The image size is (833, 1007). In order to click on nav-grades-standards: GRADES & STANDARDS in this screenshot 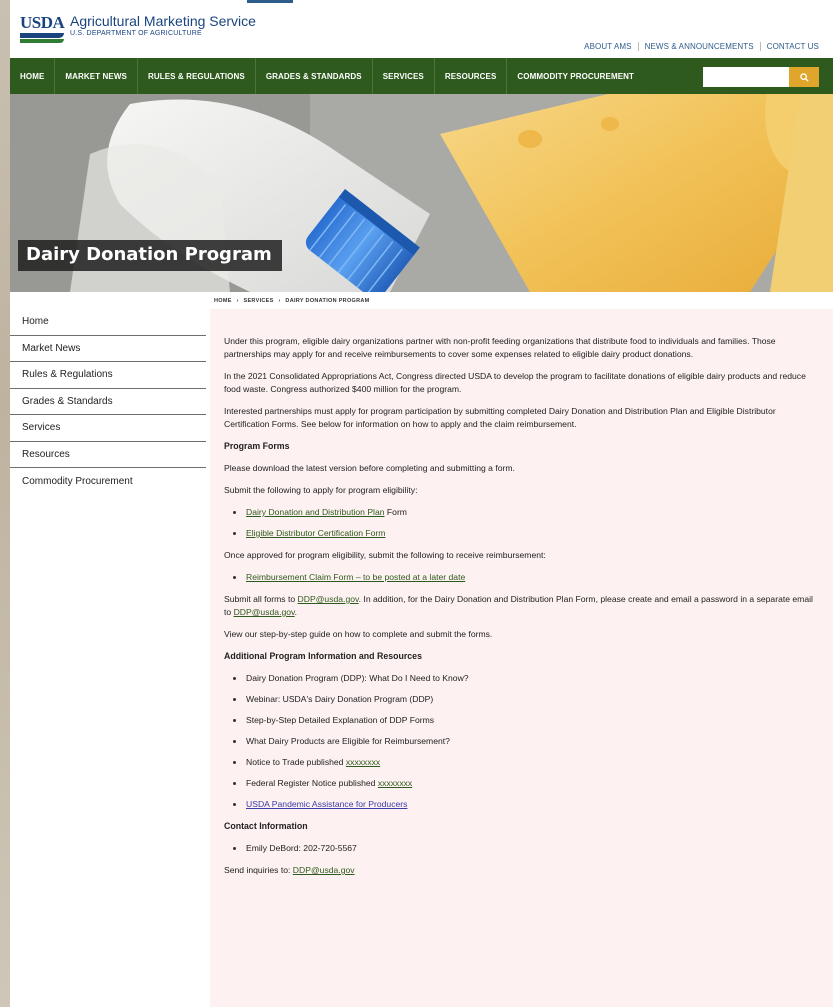, I will do `click(314, 76)`.